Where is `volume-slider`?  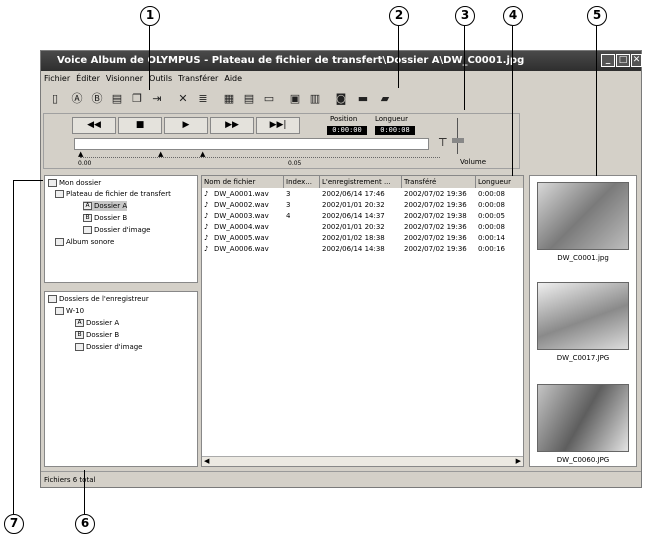
volume-slider is located at coordinates (458, 140).